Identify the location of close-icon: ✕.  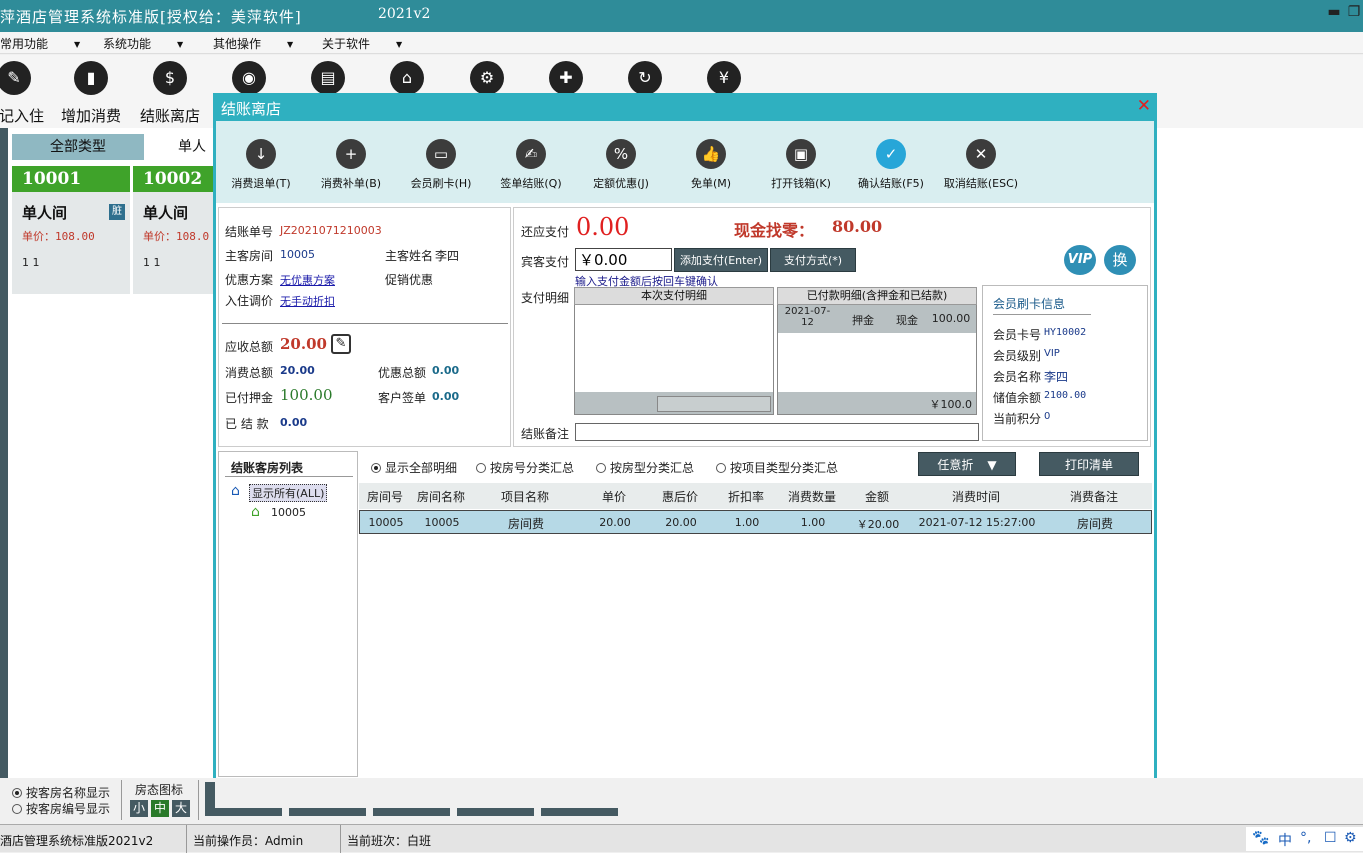
(1144, 106).